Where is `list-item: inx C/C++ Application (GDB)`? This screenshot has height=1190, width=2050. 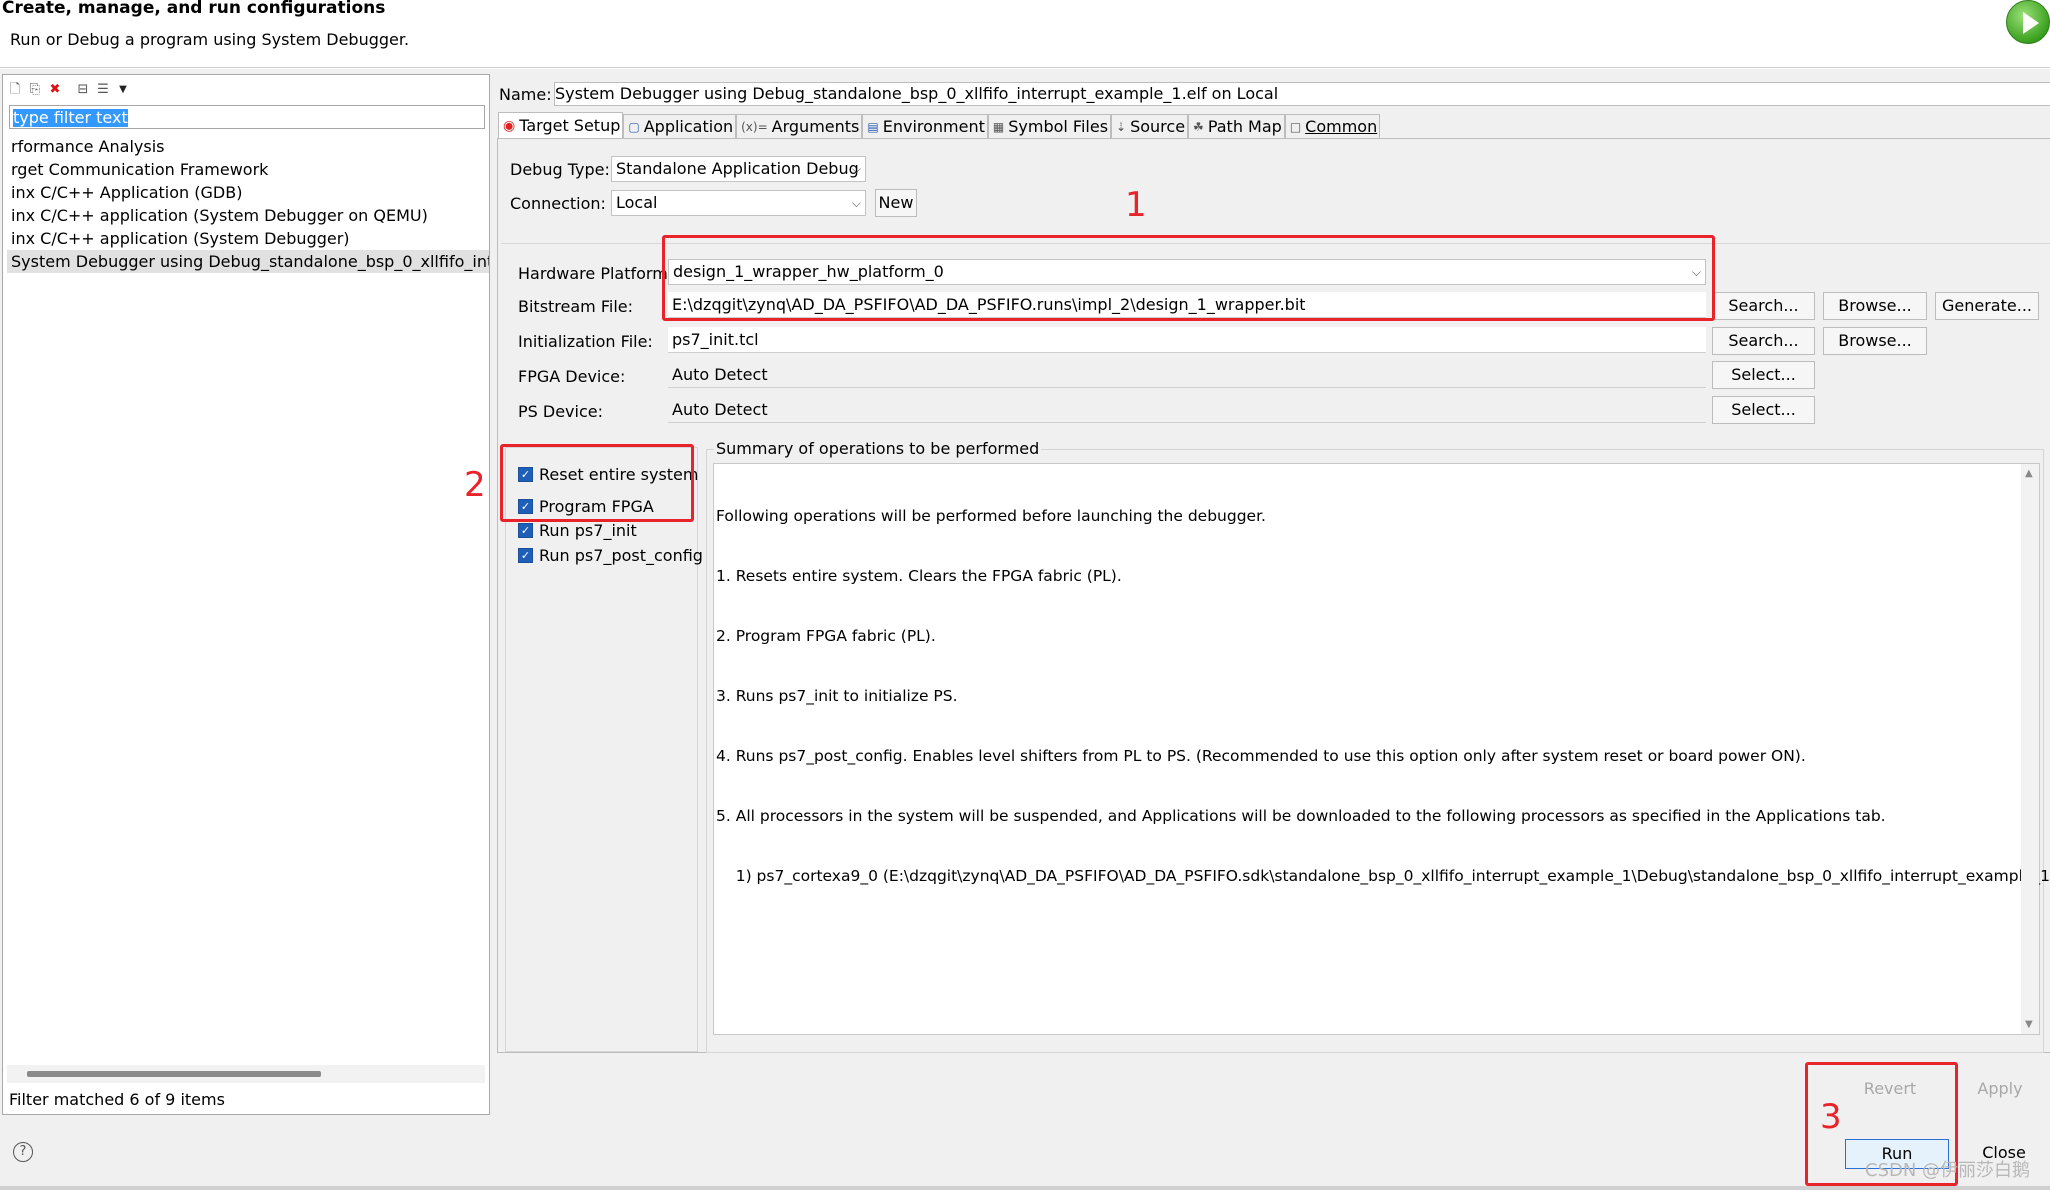 list-item: inx C/C++ Application (GDB) is located at coordinates (248, 192).